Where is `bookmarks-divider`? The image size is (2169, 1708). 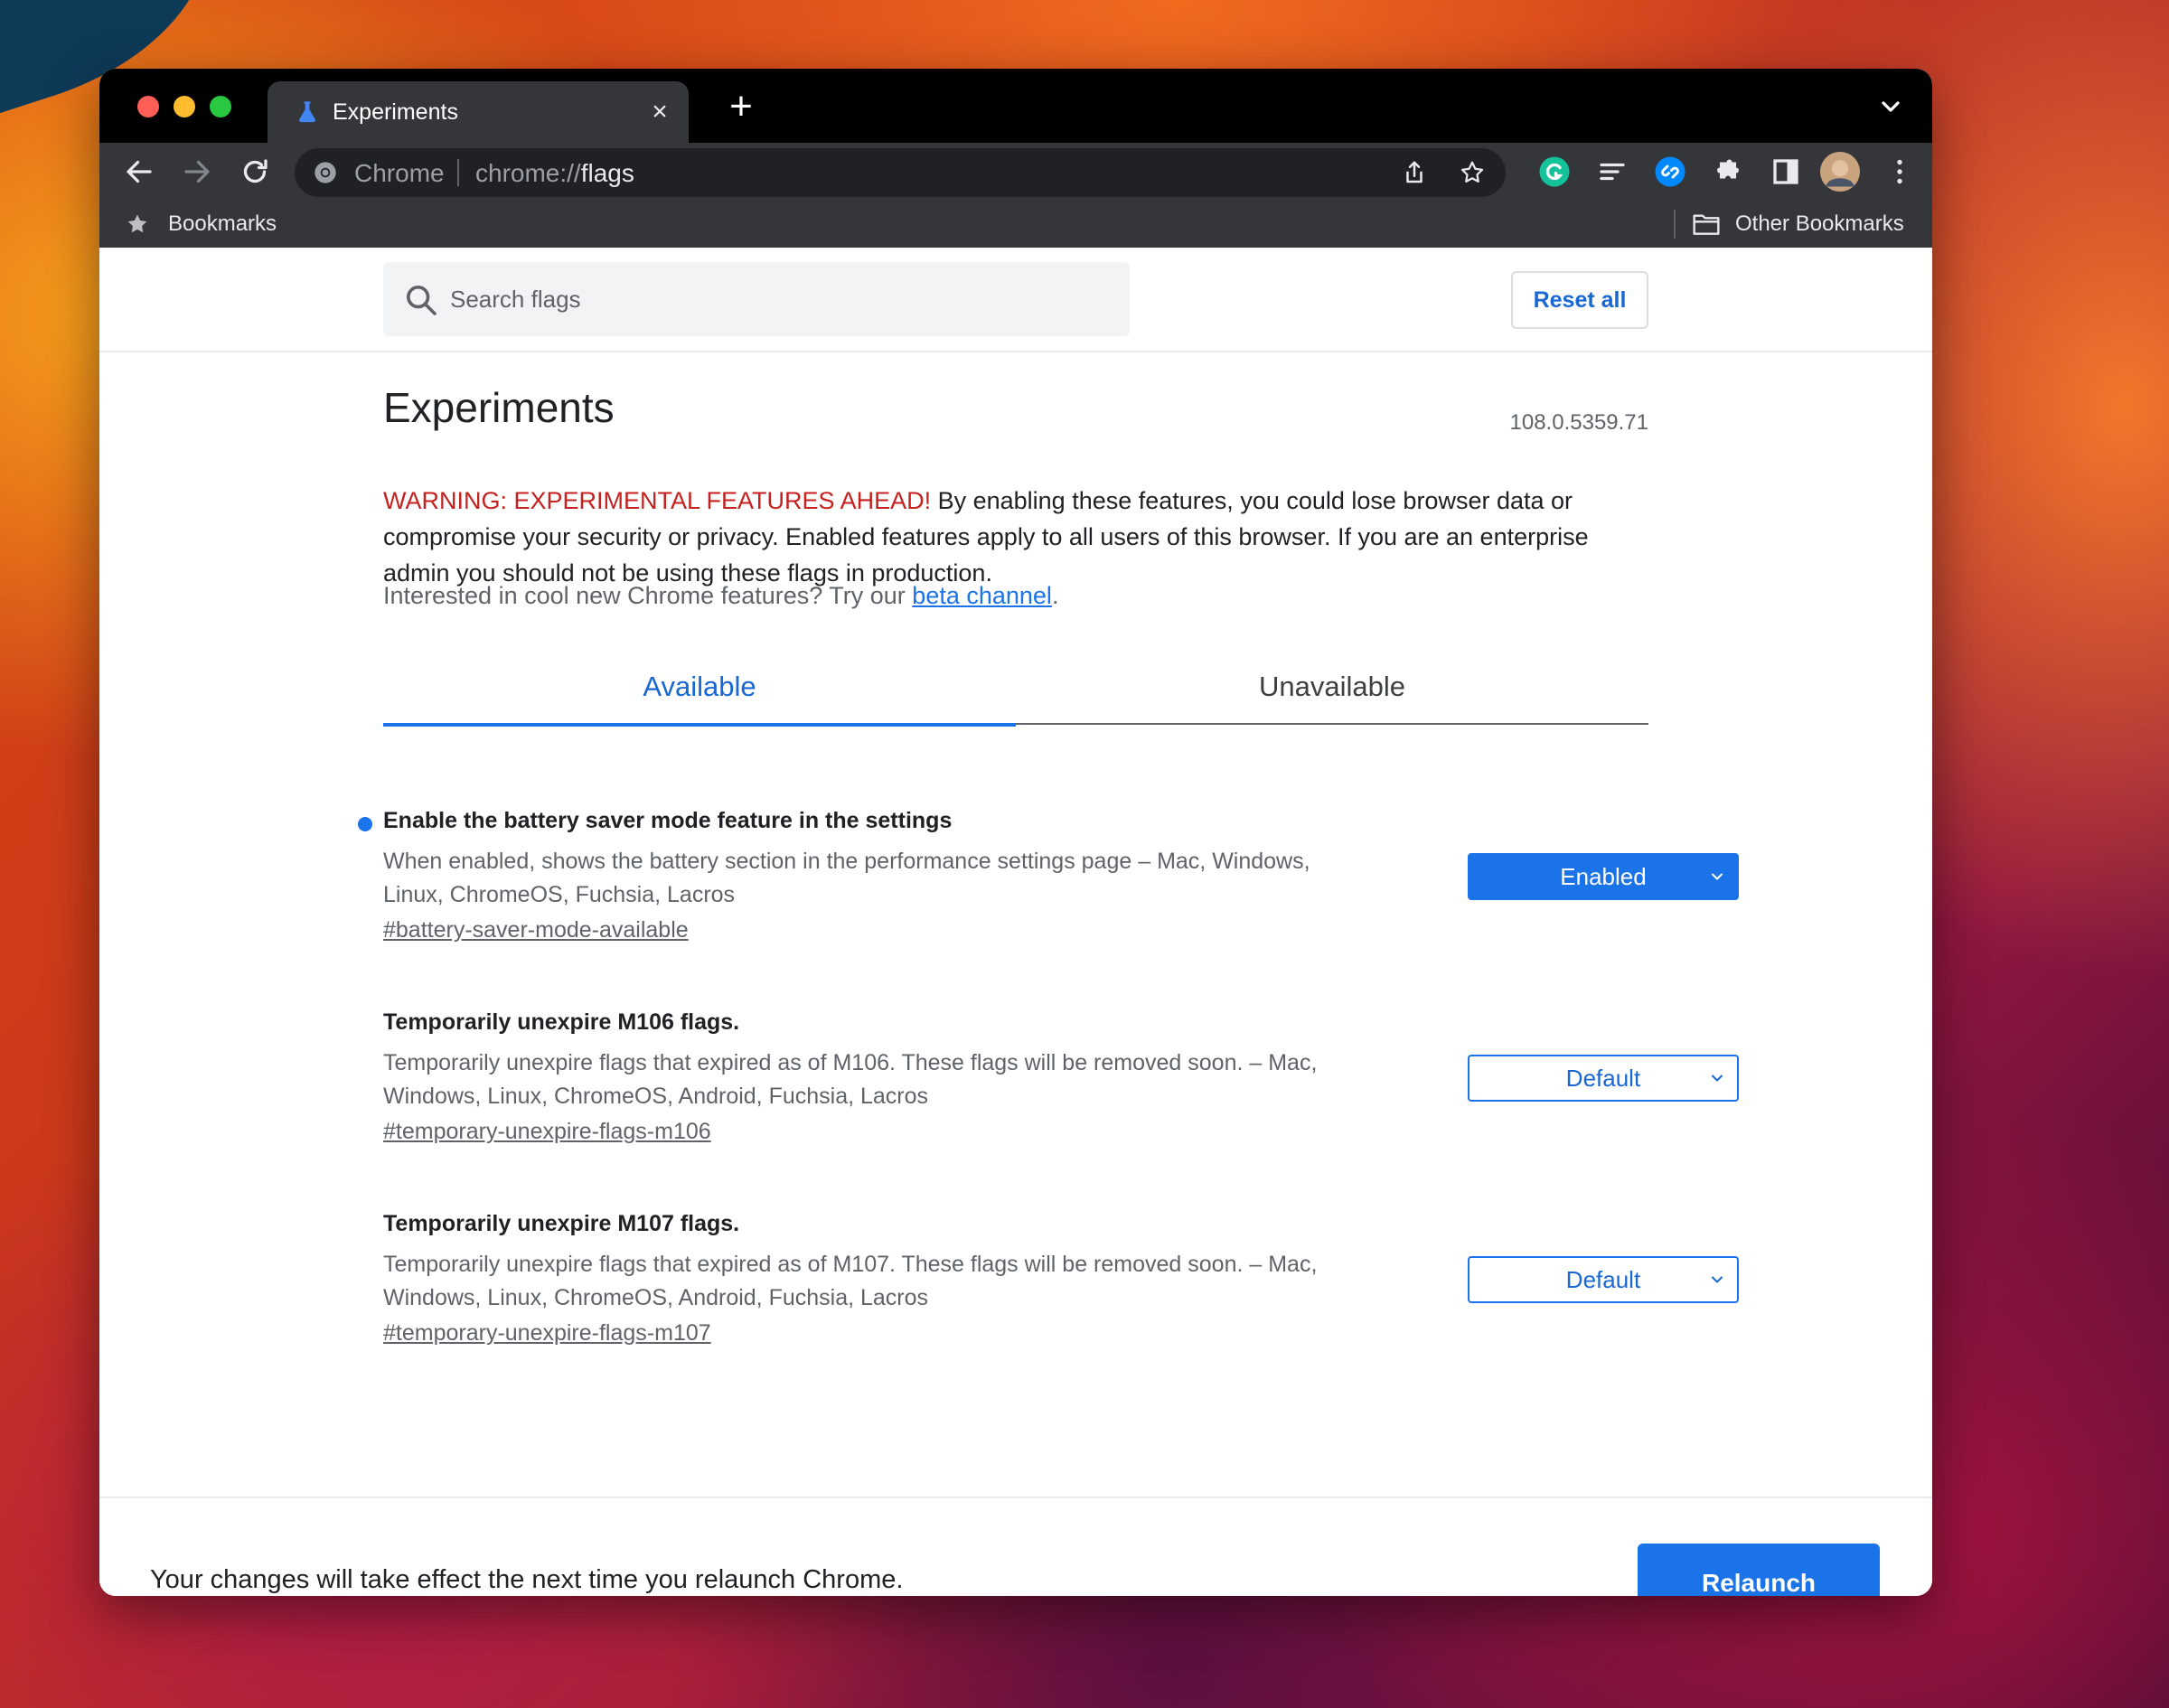
bookmarks-divider is located at coordinates (1675, 224).